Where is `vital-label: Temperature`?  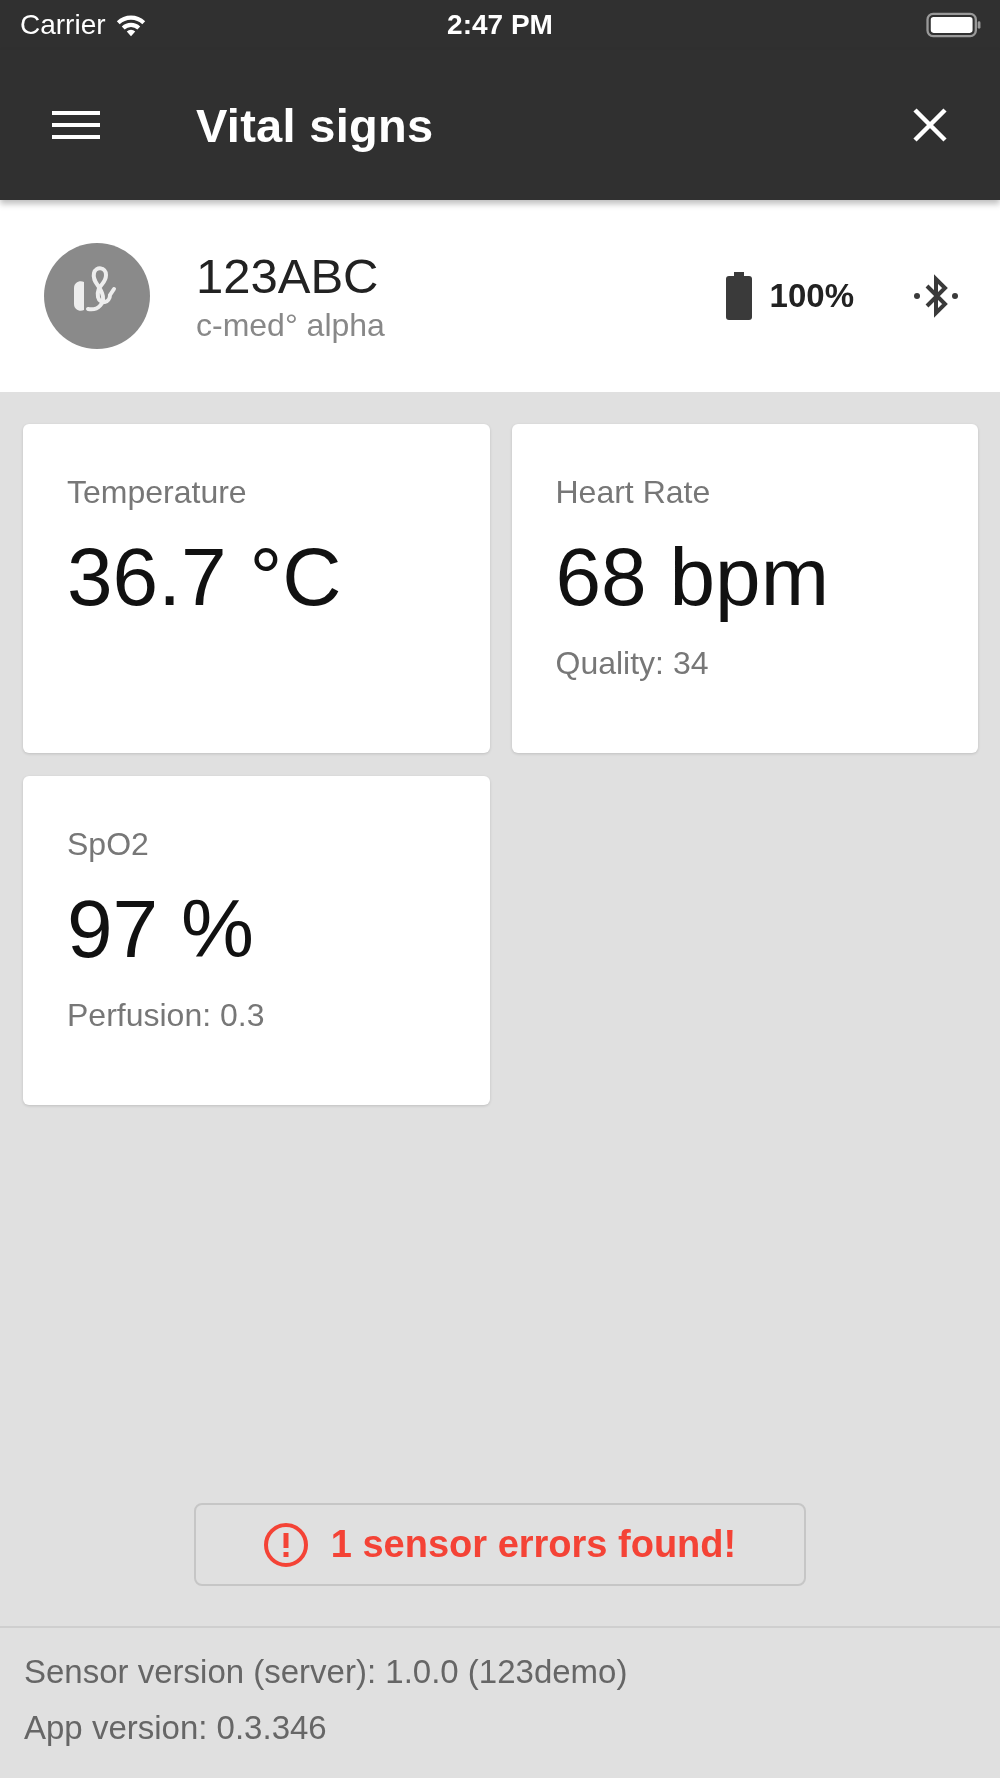 vital-label: Temperature is located at coordinates (157, 492).